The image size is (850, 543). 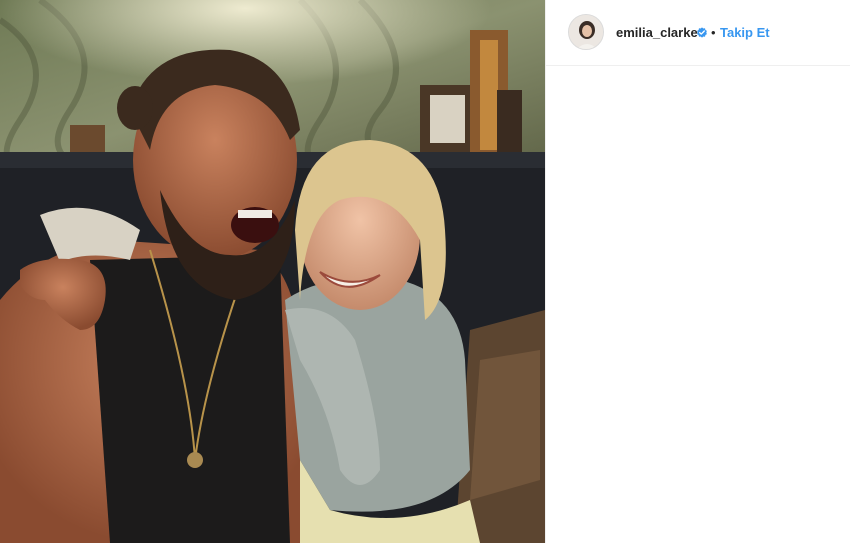 What do you see at coordinates (657, 33) in the screenshot?
I see `username-link: emilia_clarke` at bounding box center [657, 33].